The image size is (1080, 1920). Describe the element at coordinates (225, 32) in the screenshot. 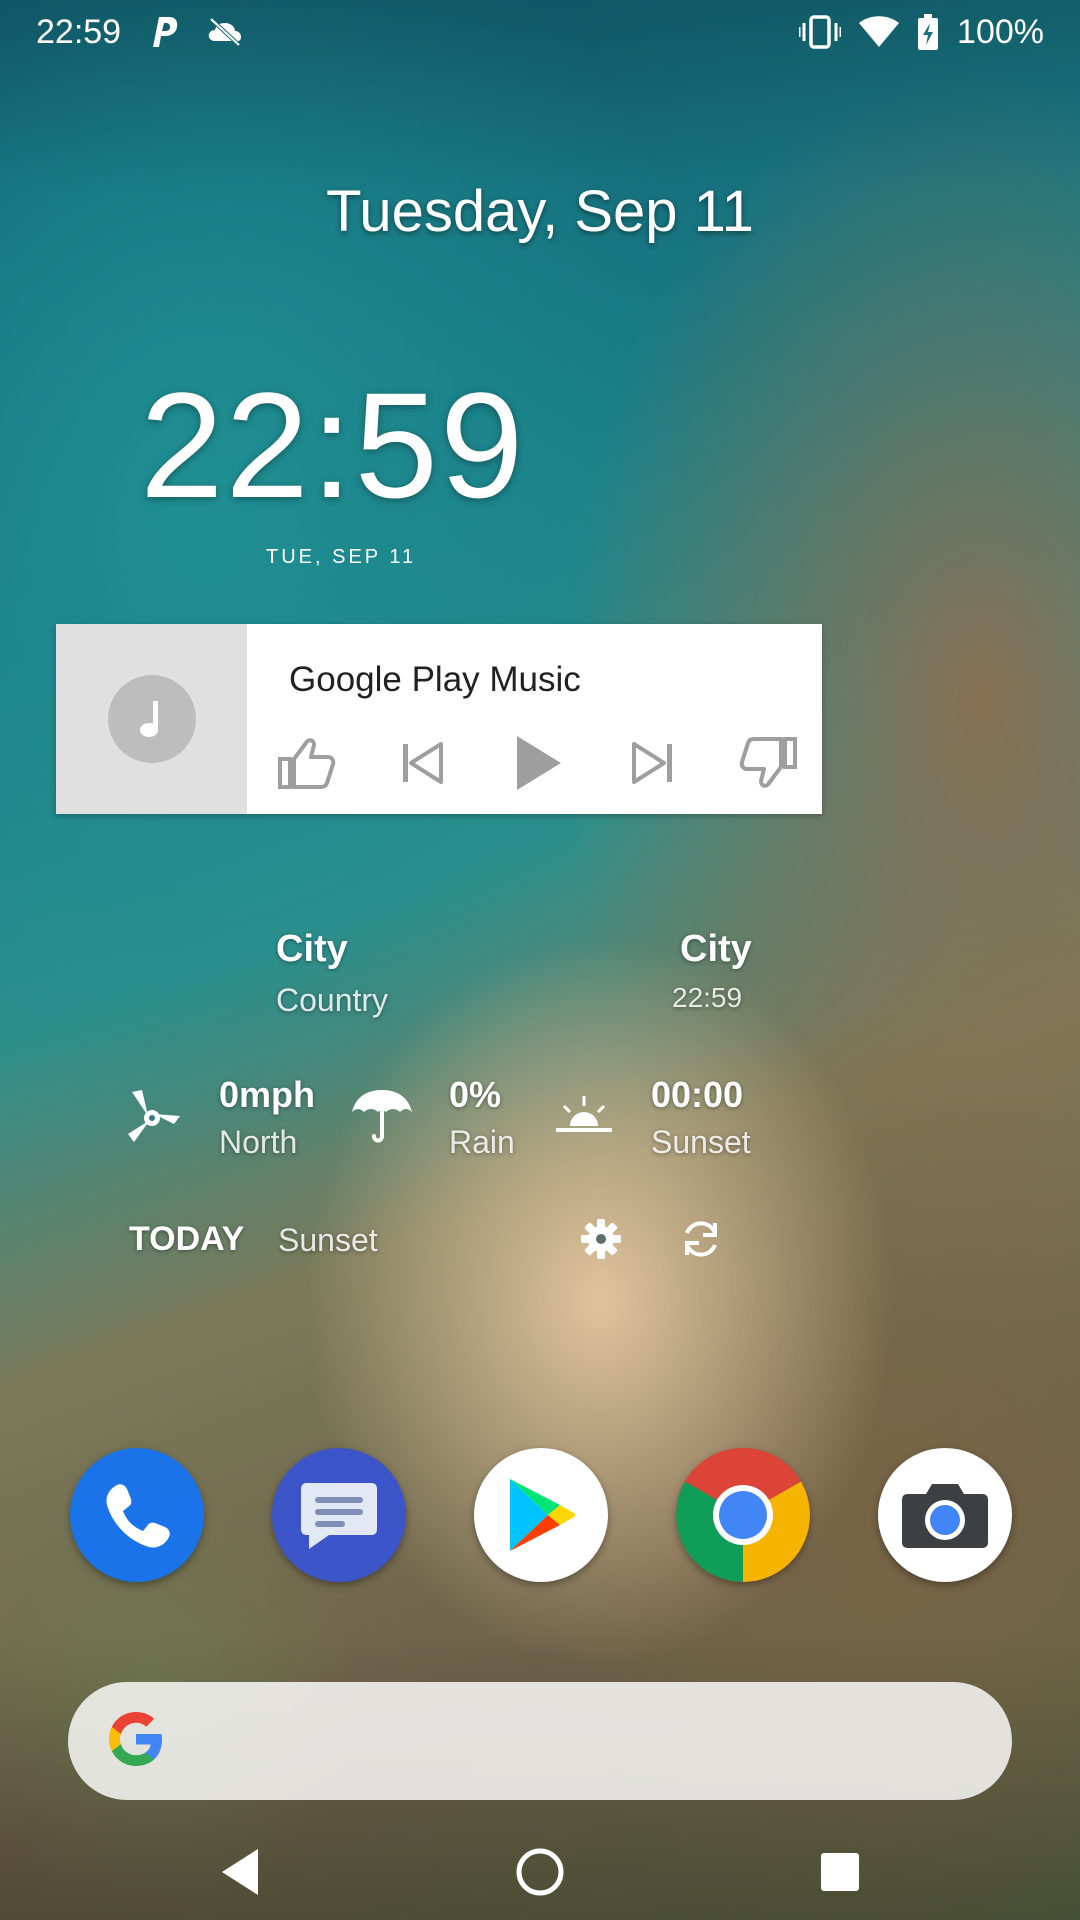

I see `cloud-off-icon` at that location.